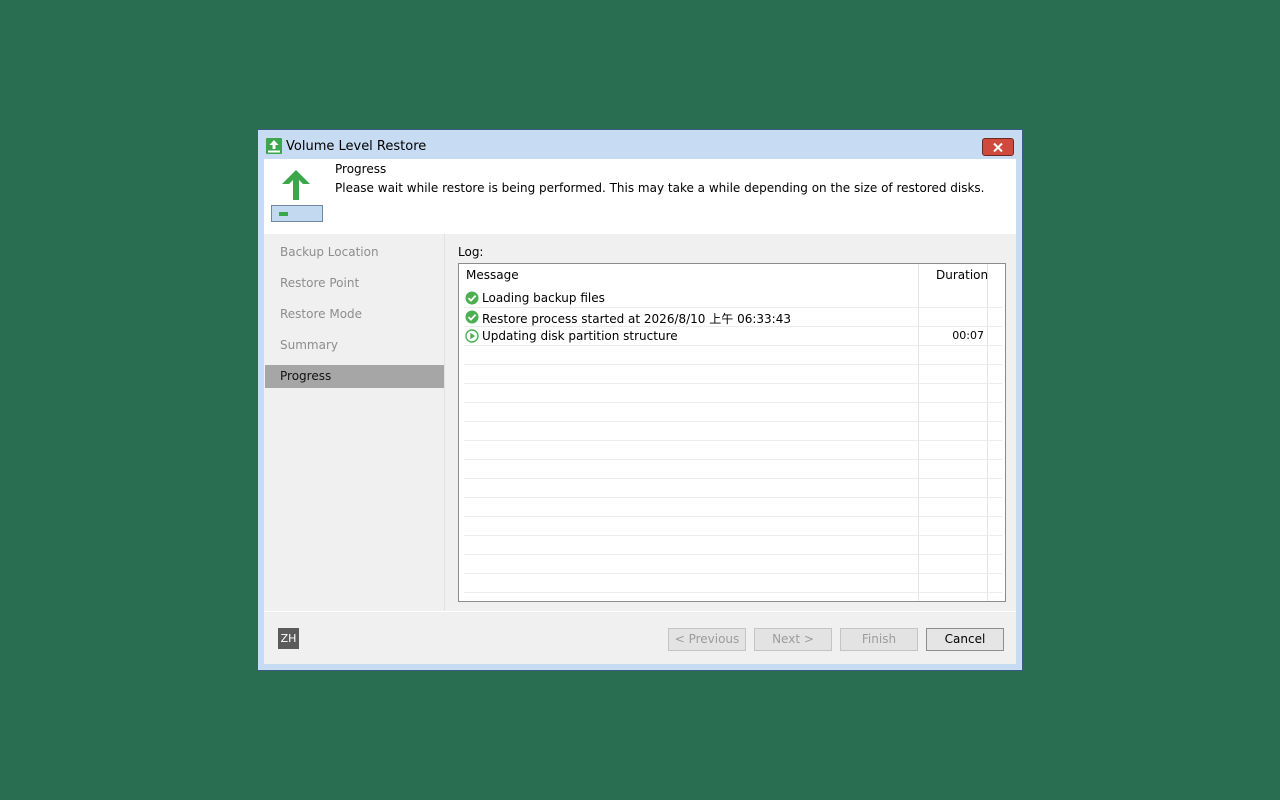  I want to click on log-message: Loading backup files, so click(543, 298).